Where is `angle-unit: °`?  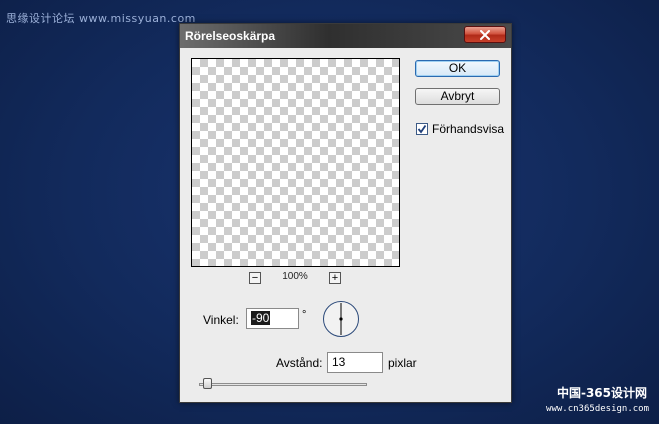
angle-unit: ° is located at coordinates (304, 315).